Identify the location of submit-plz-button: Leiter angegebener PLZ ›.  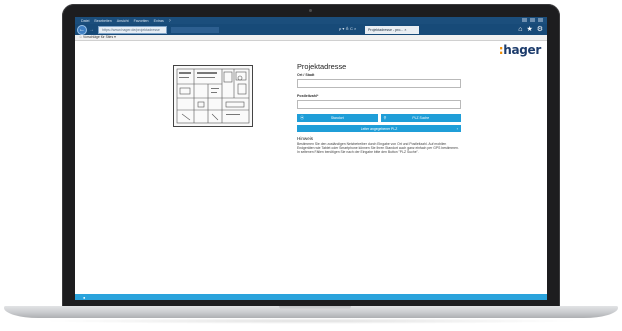
(379, 128).